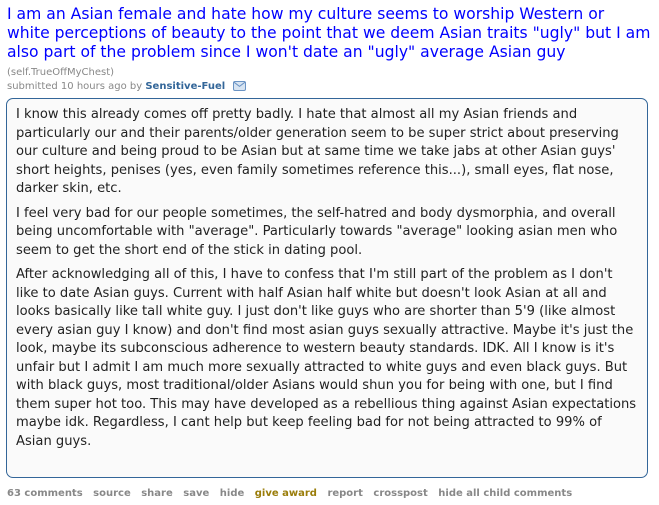  Describe the element at coordinates (157, 493) in the screenshot. I see `share-button: share` at that location.